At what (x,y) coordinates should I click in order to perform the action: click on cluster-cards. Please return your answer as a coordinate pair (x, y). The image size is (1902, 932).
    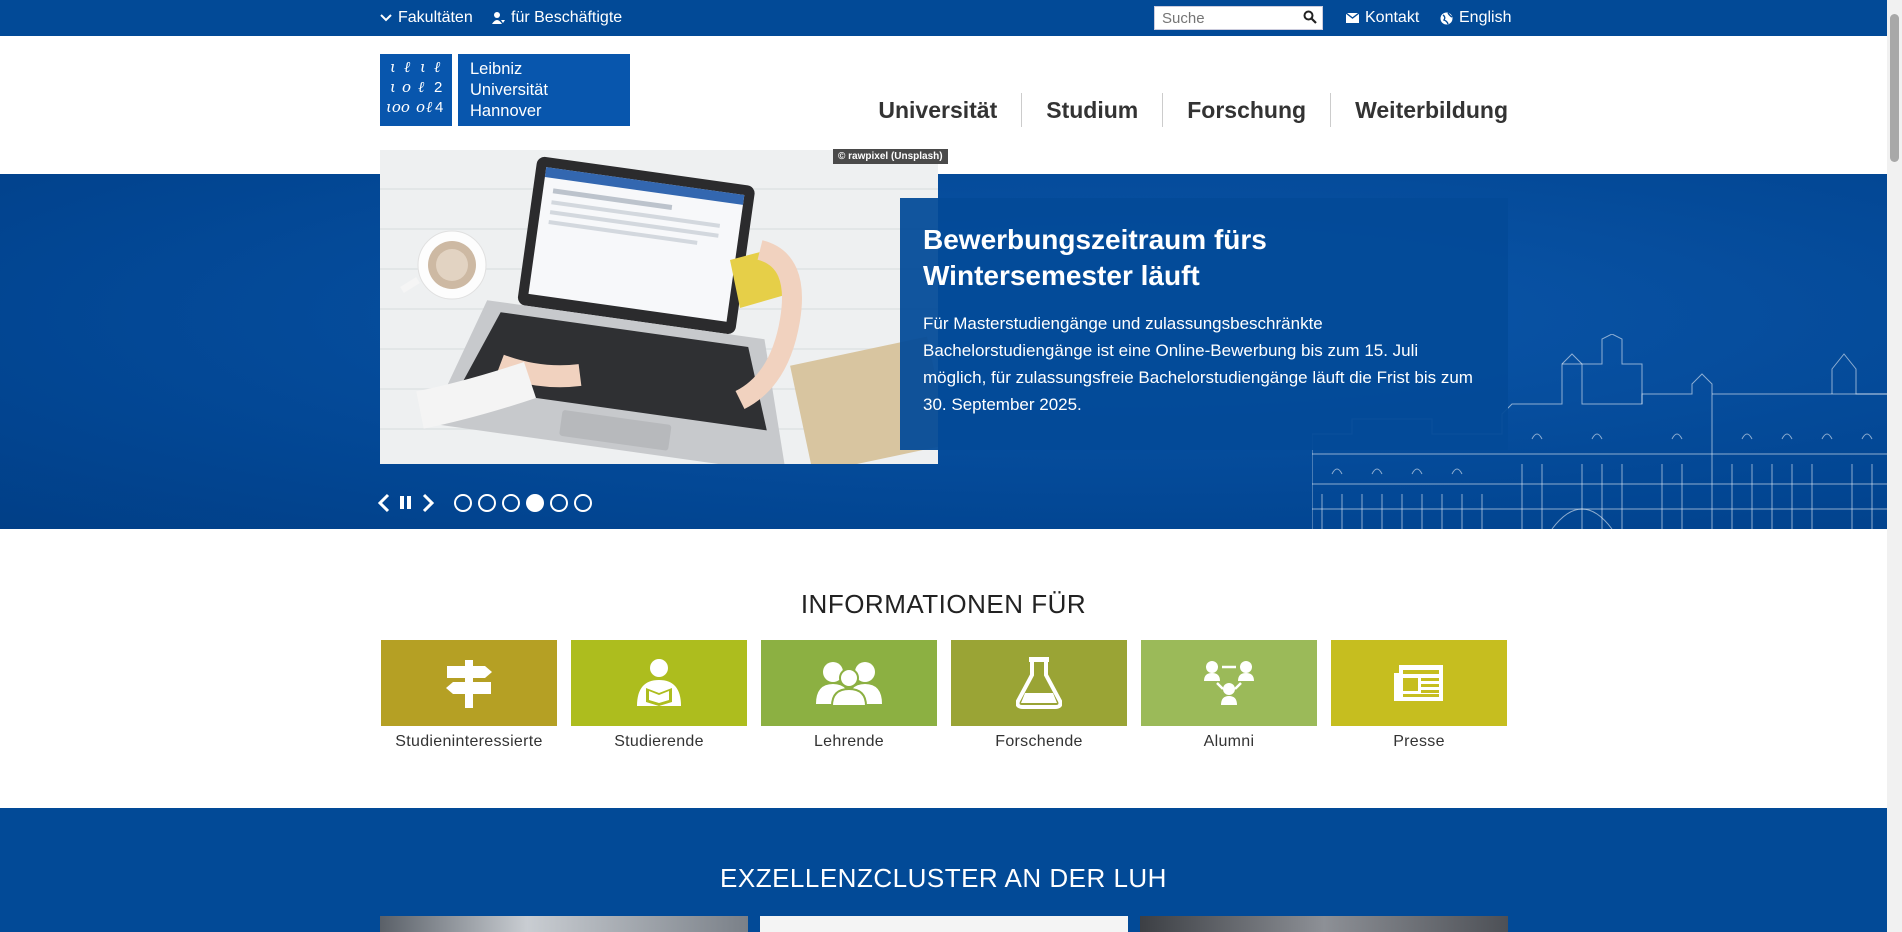
    Looking at the image, I should click on (944, 924).